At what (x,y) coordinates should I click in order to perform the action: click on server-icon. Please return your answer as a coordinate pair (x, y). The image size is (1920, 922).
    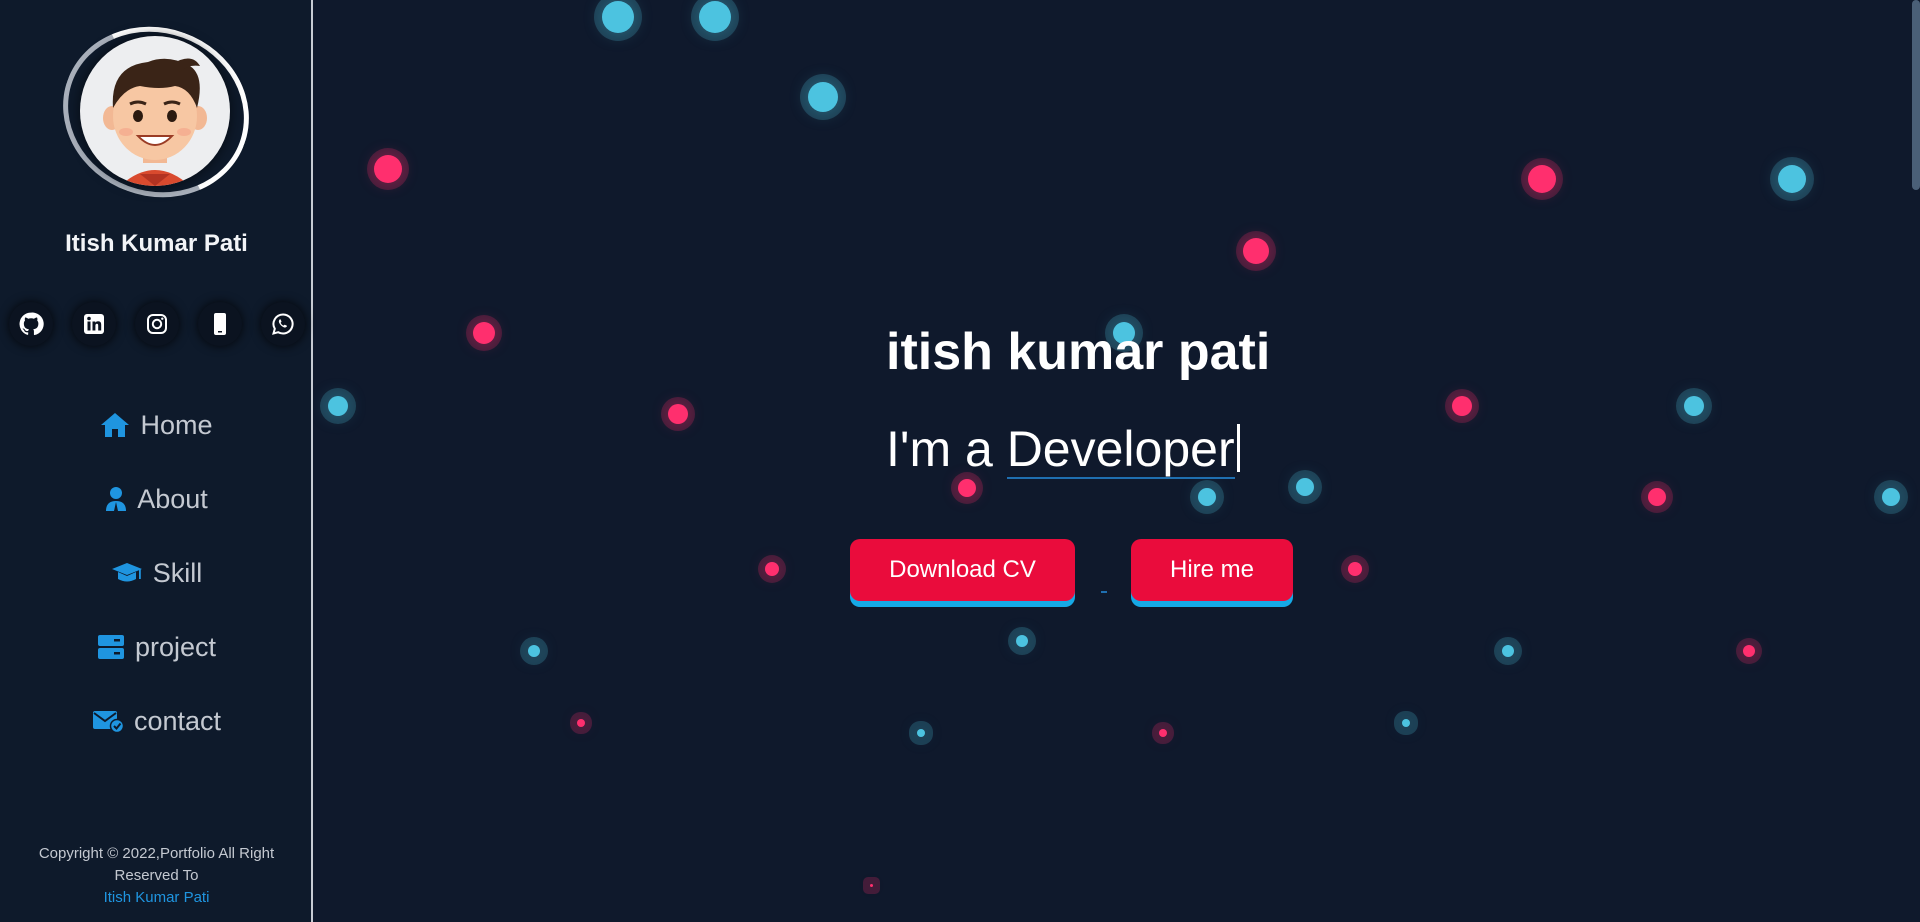
    Looking at the image, I should click on (110, 647).